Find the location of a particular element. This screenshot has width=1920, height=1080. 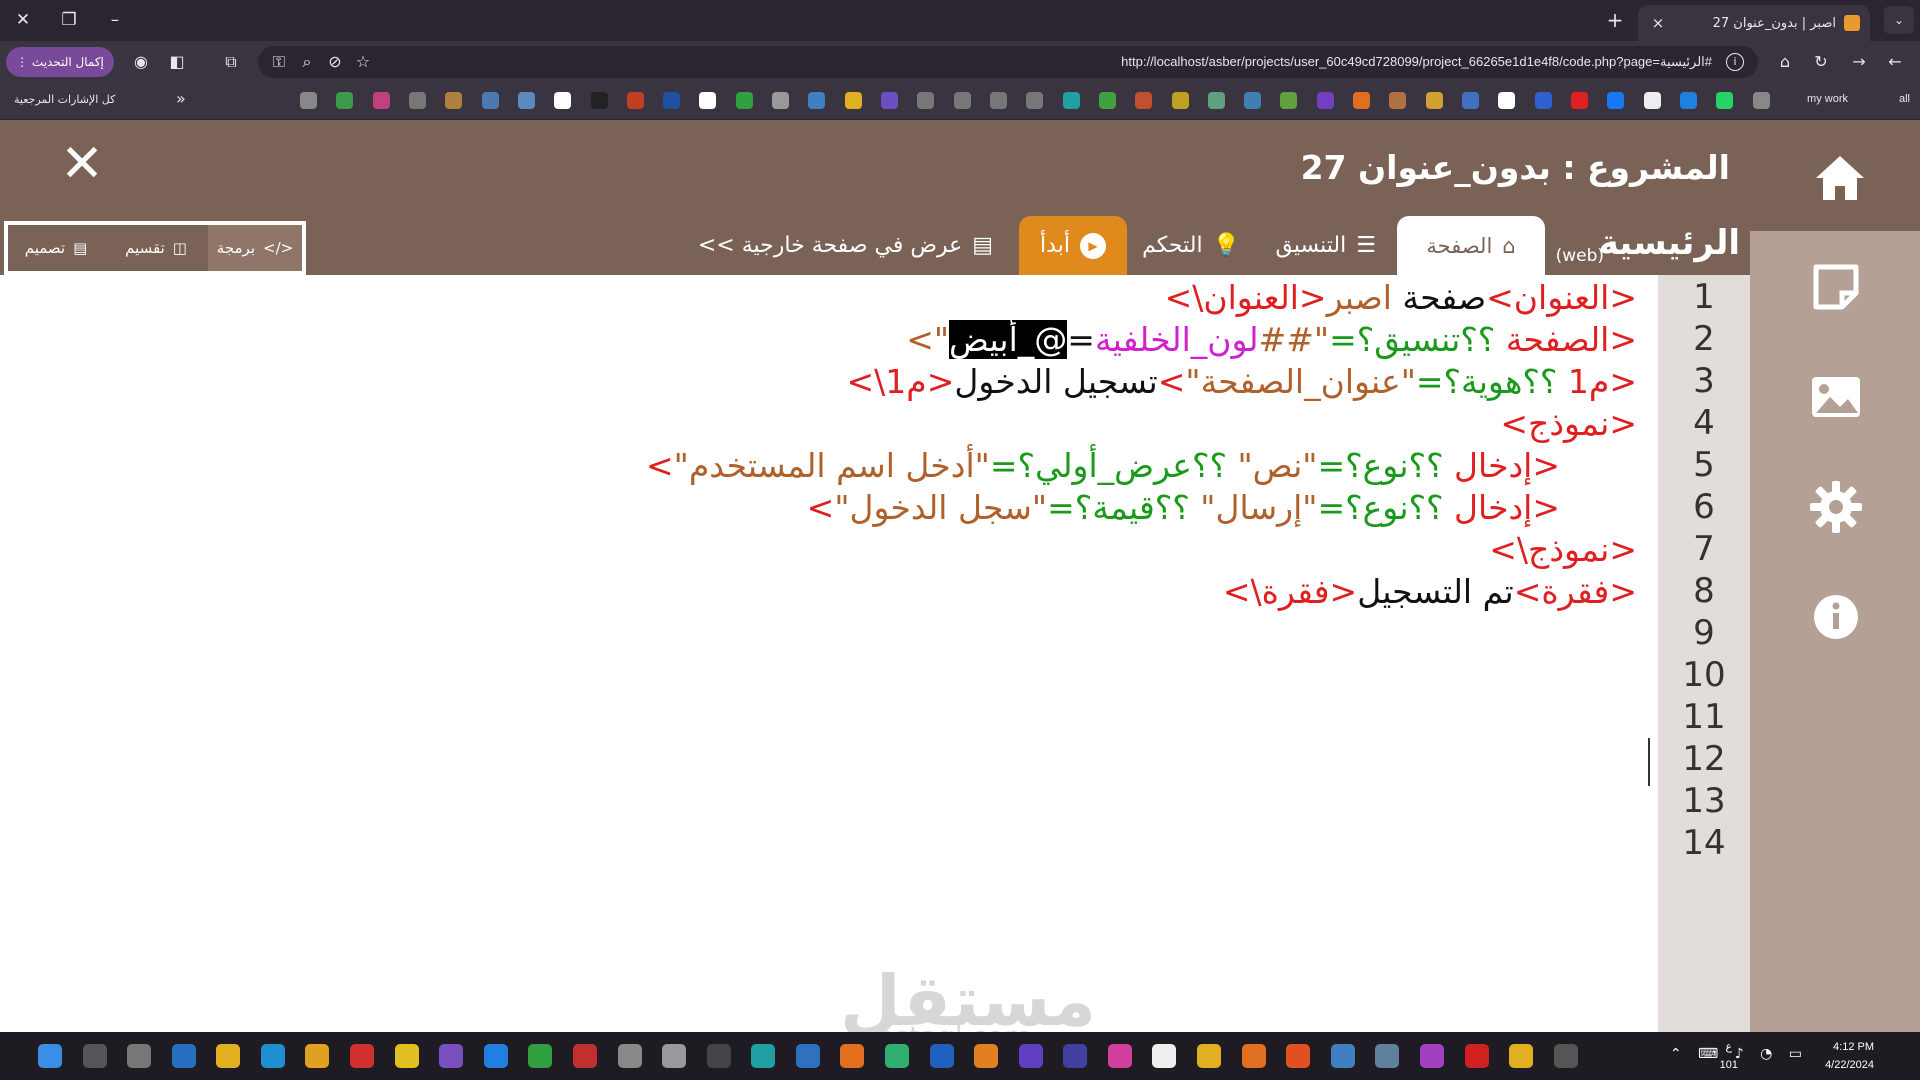

blender-icon is located at coordinates (852, 1056).